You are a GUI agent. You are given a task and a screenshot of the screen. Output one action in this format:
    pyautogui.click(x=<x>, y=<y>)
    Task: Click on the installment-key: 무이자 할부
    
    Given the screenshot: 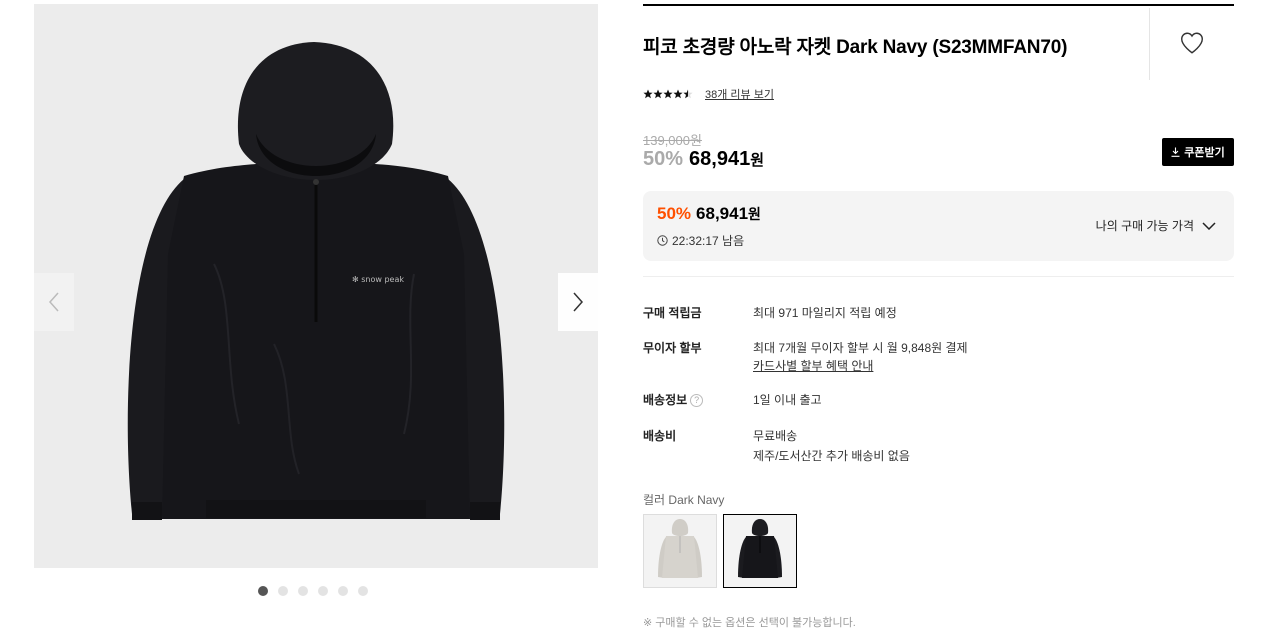 What is the action you would take?
    pyautogui.click(x=672, y=348)
    